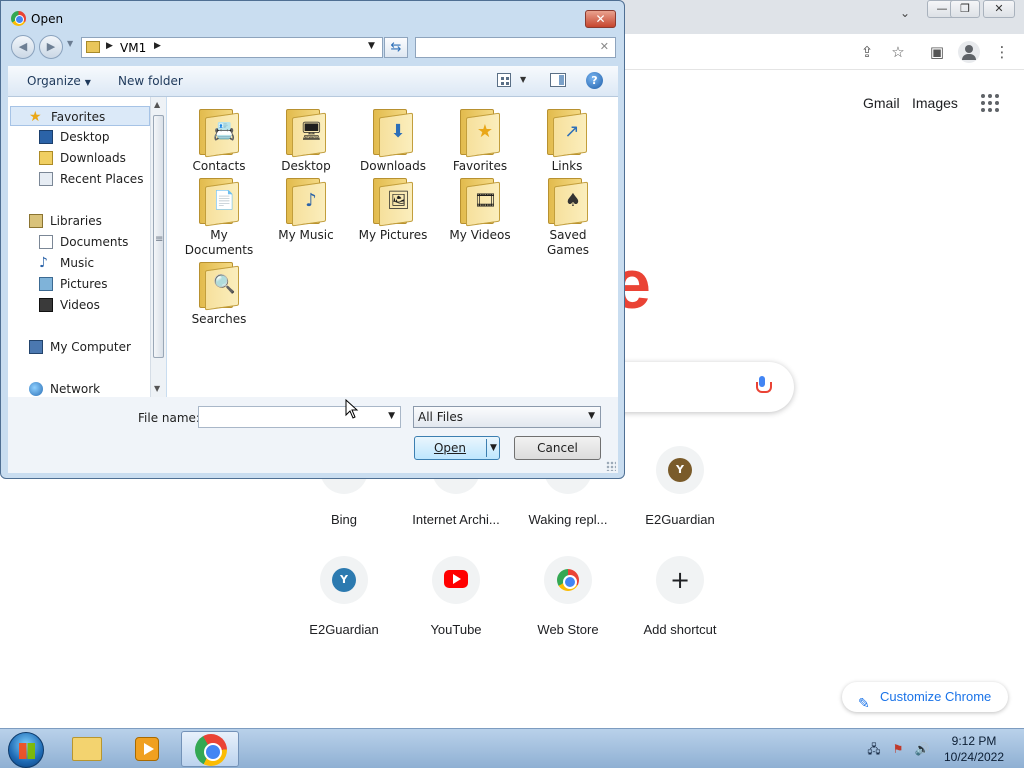 The width and height of the screenshot is (1024, 768). What do you see at coordinates (78, 179) in the screenshot?
I see `nav-recent-places: Recent Places` at bounding box center [78, 179].